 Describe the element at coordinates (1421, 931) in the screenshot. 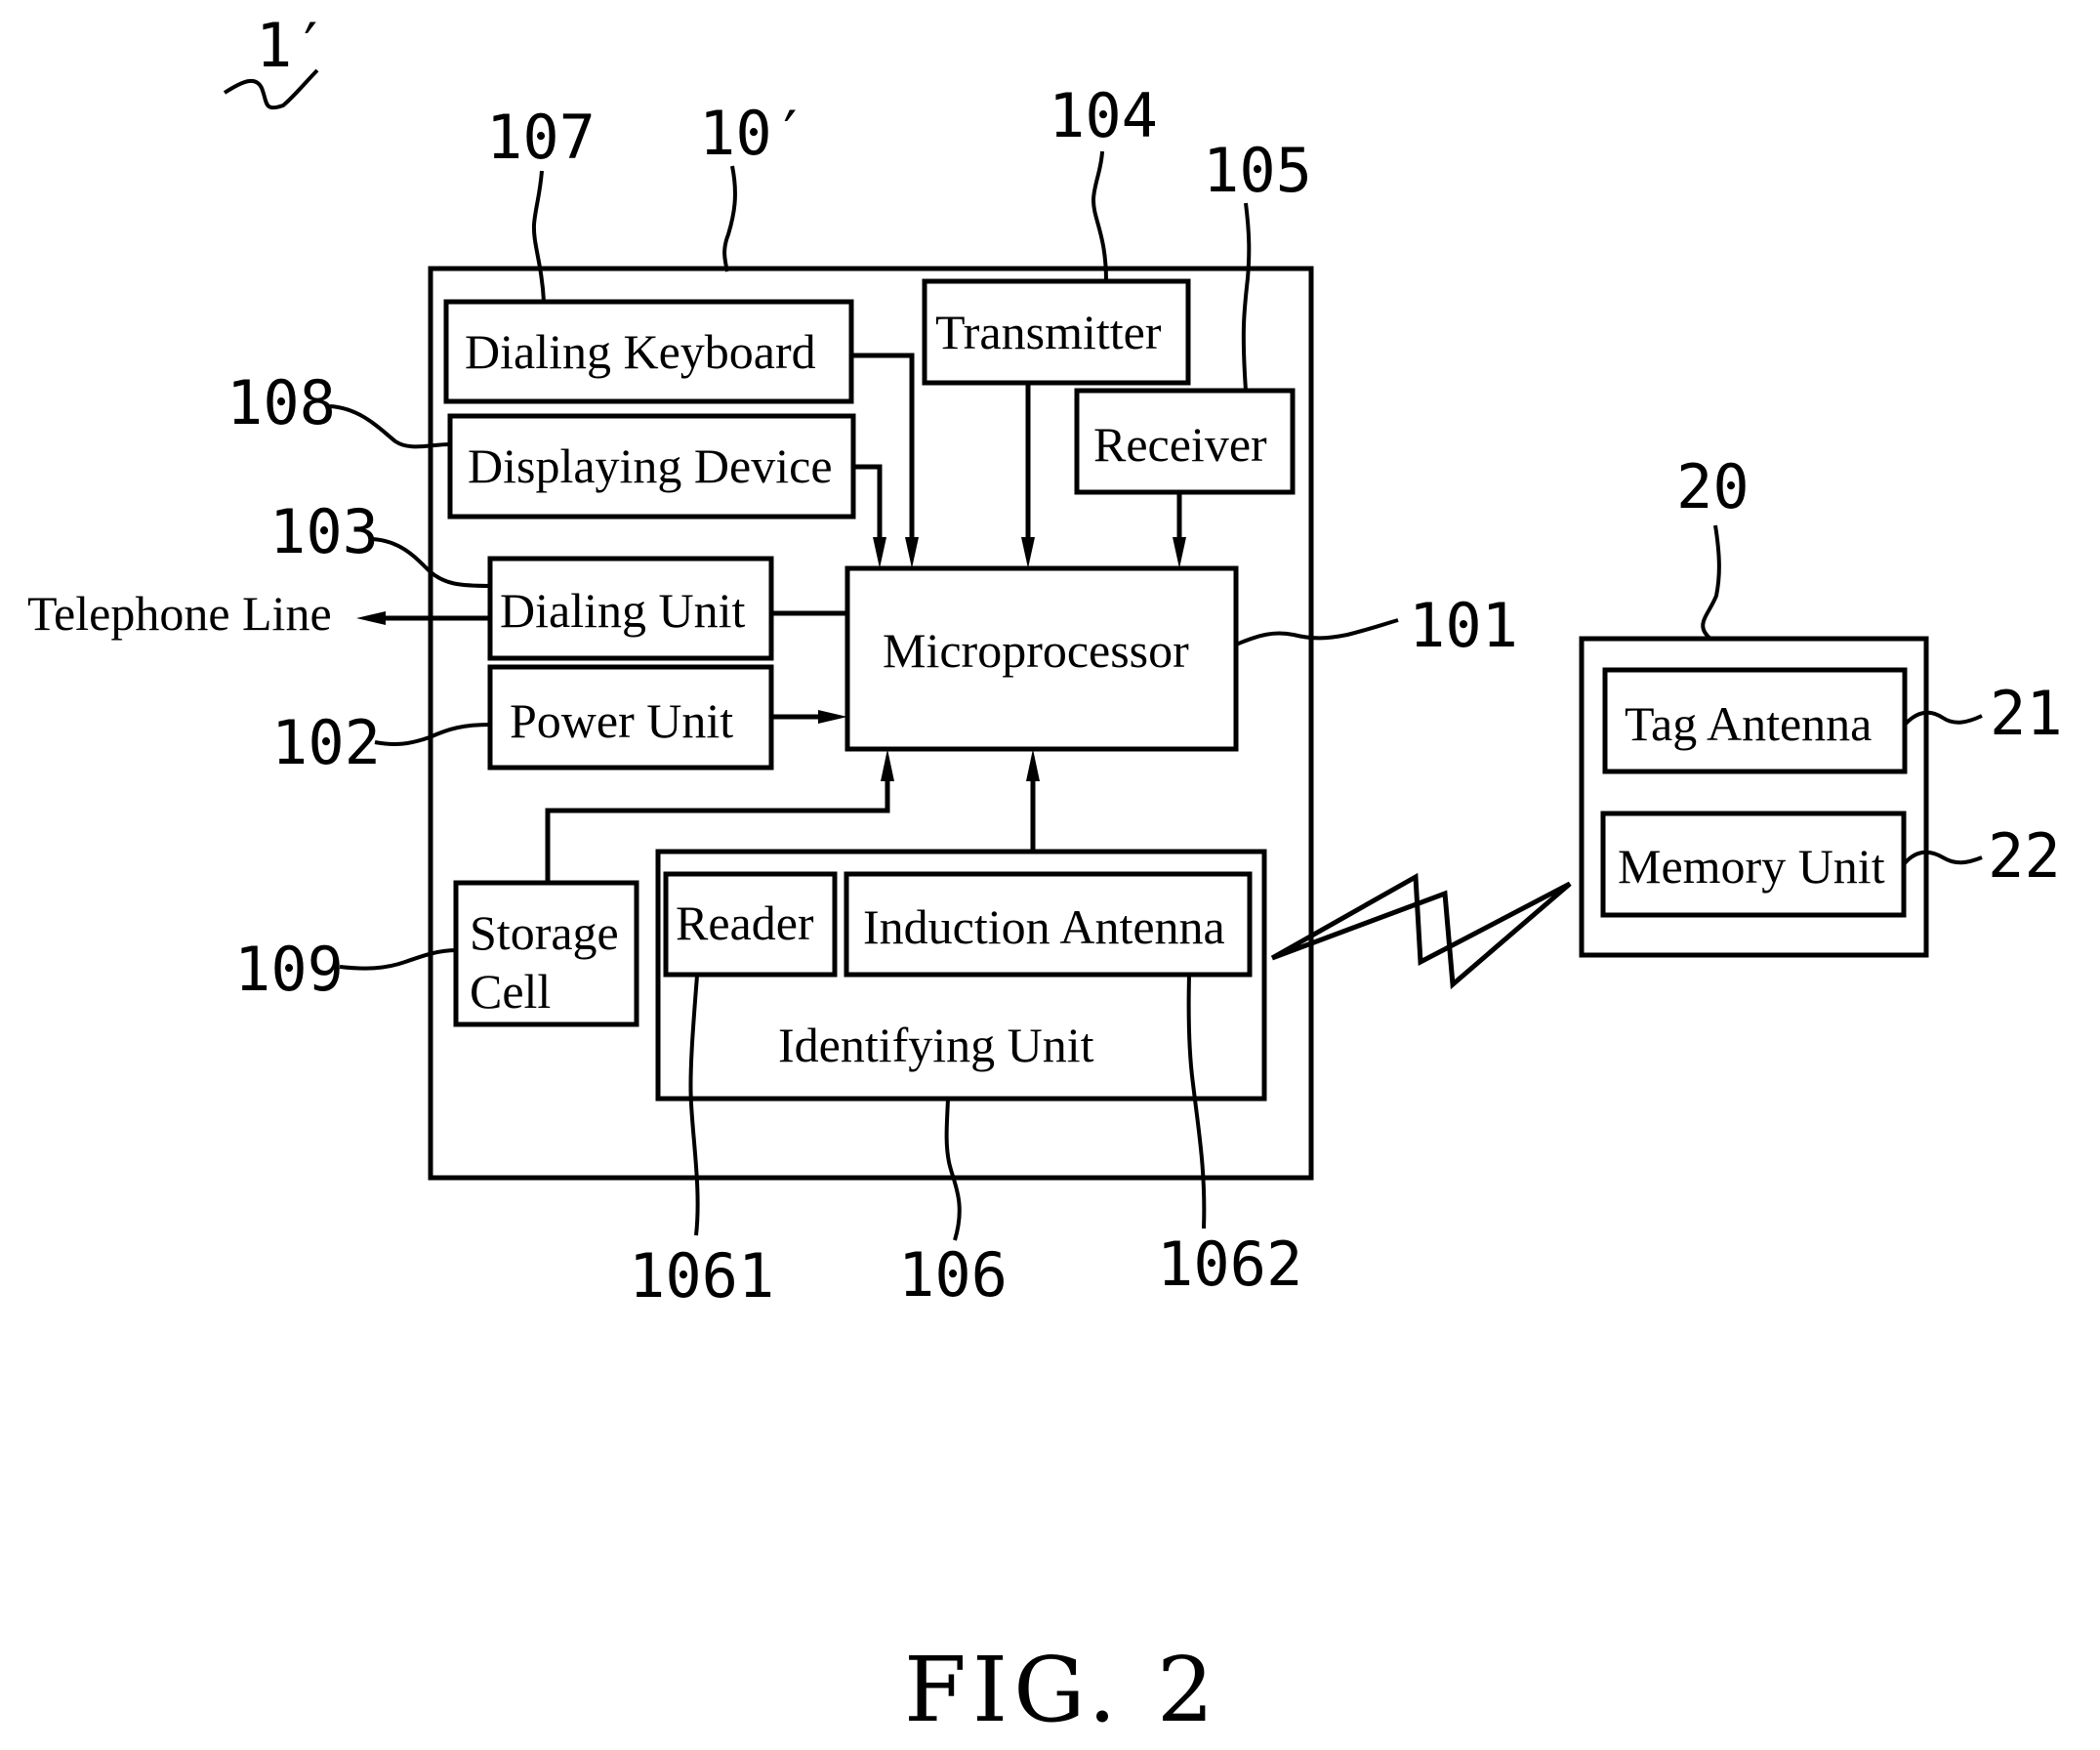

I see `wireless-link-icon` at that location.